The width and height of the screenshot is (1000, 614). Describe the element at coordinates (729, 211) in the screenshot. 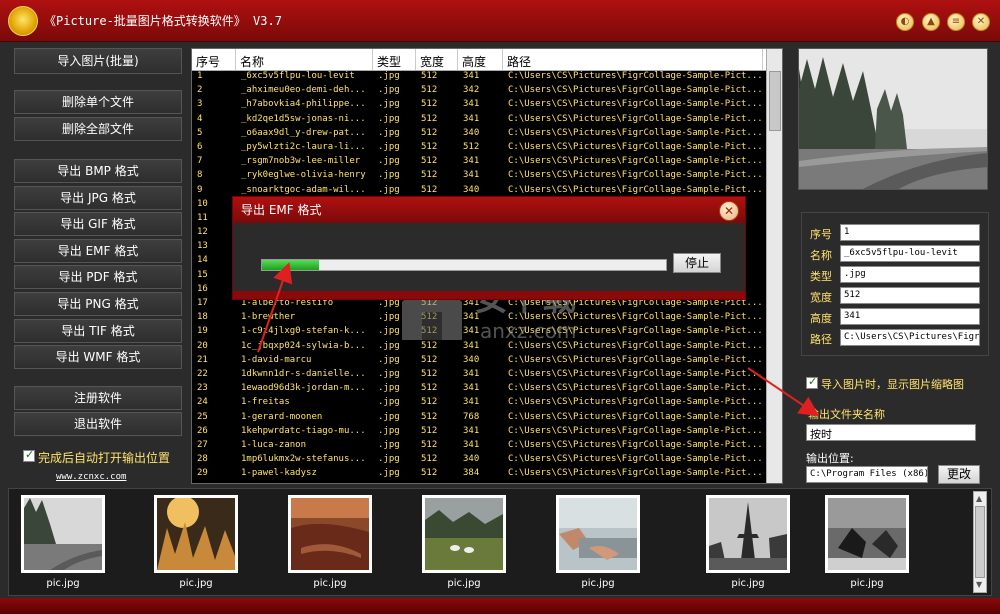

I see `close-icon: ✕` at that location.